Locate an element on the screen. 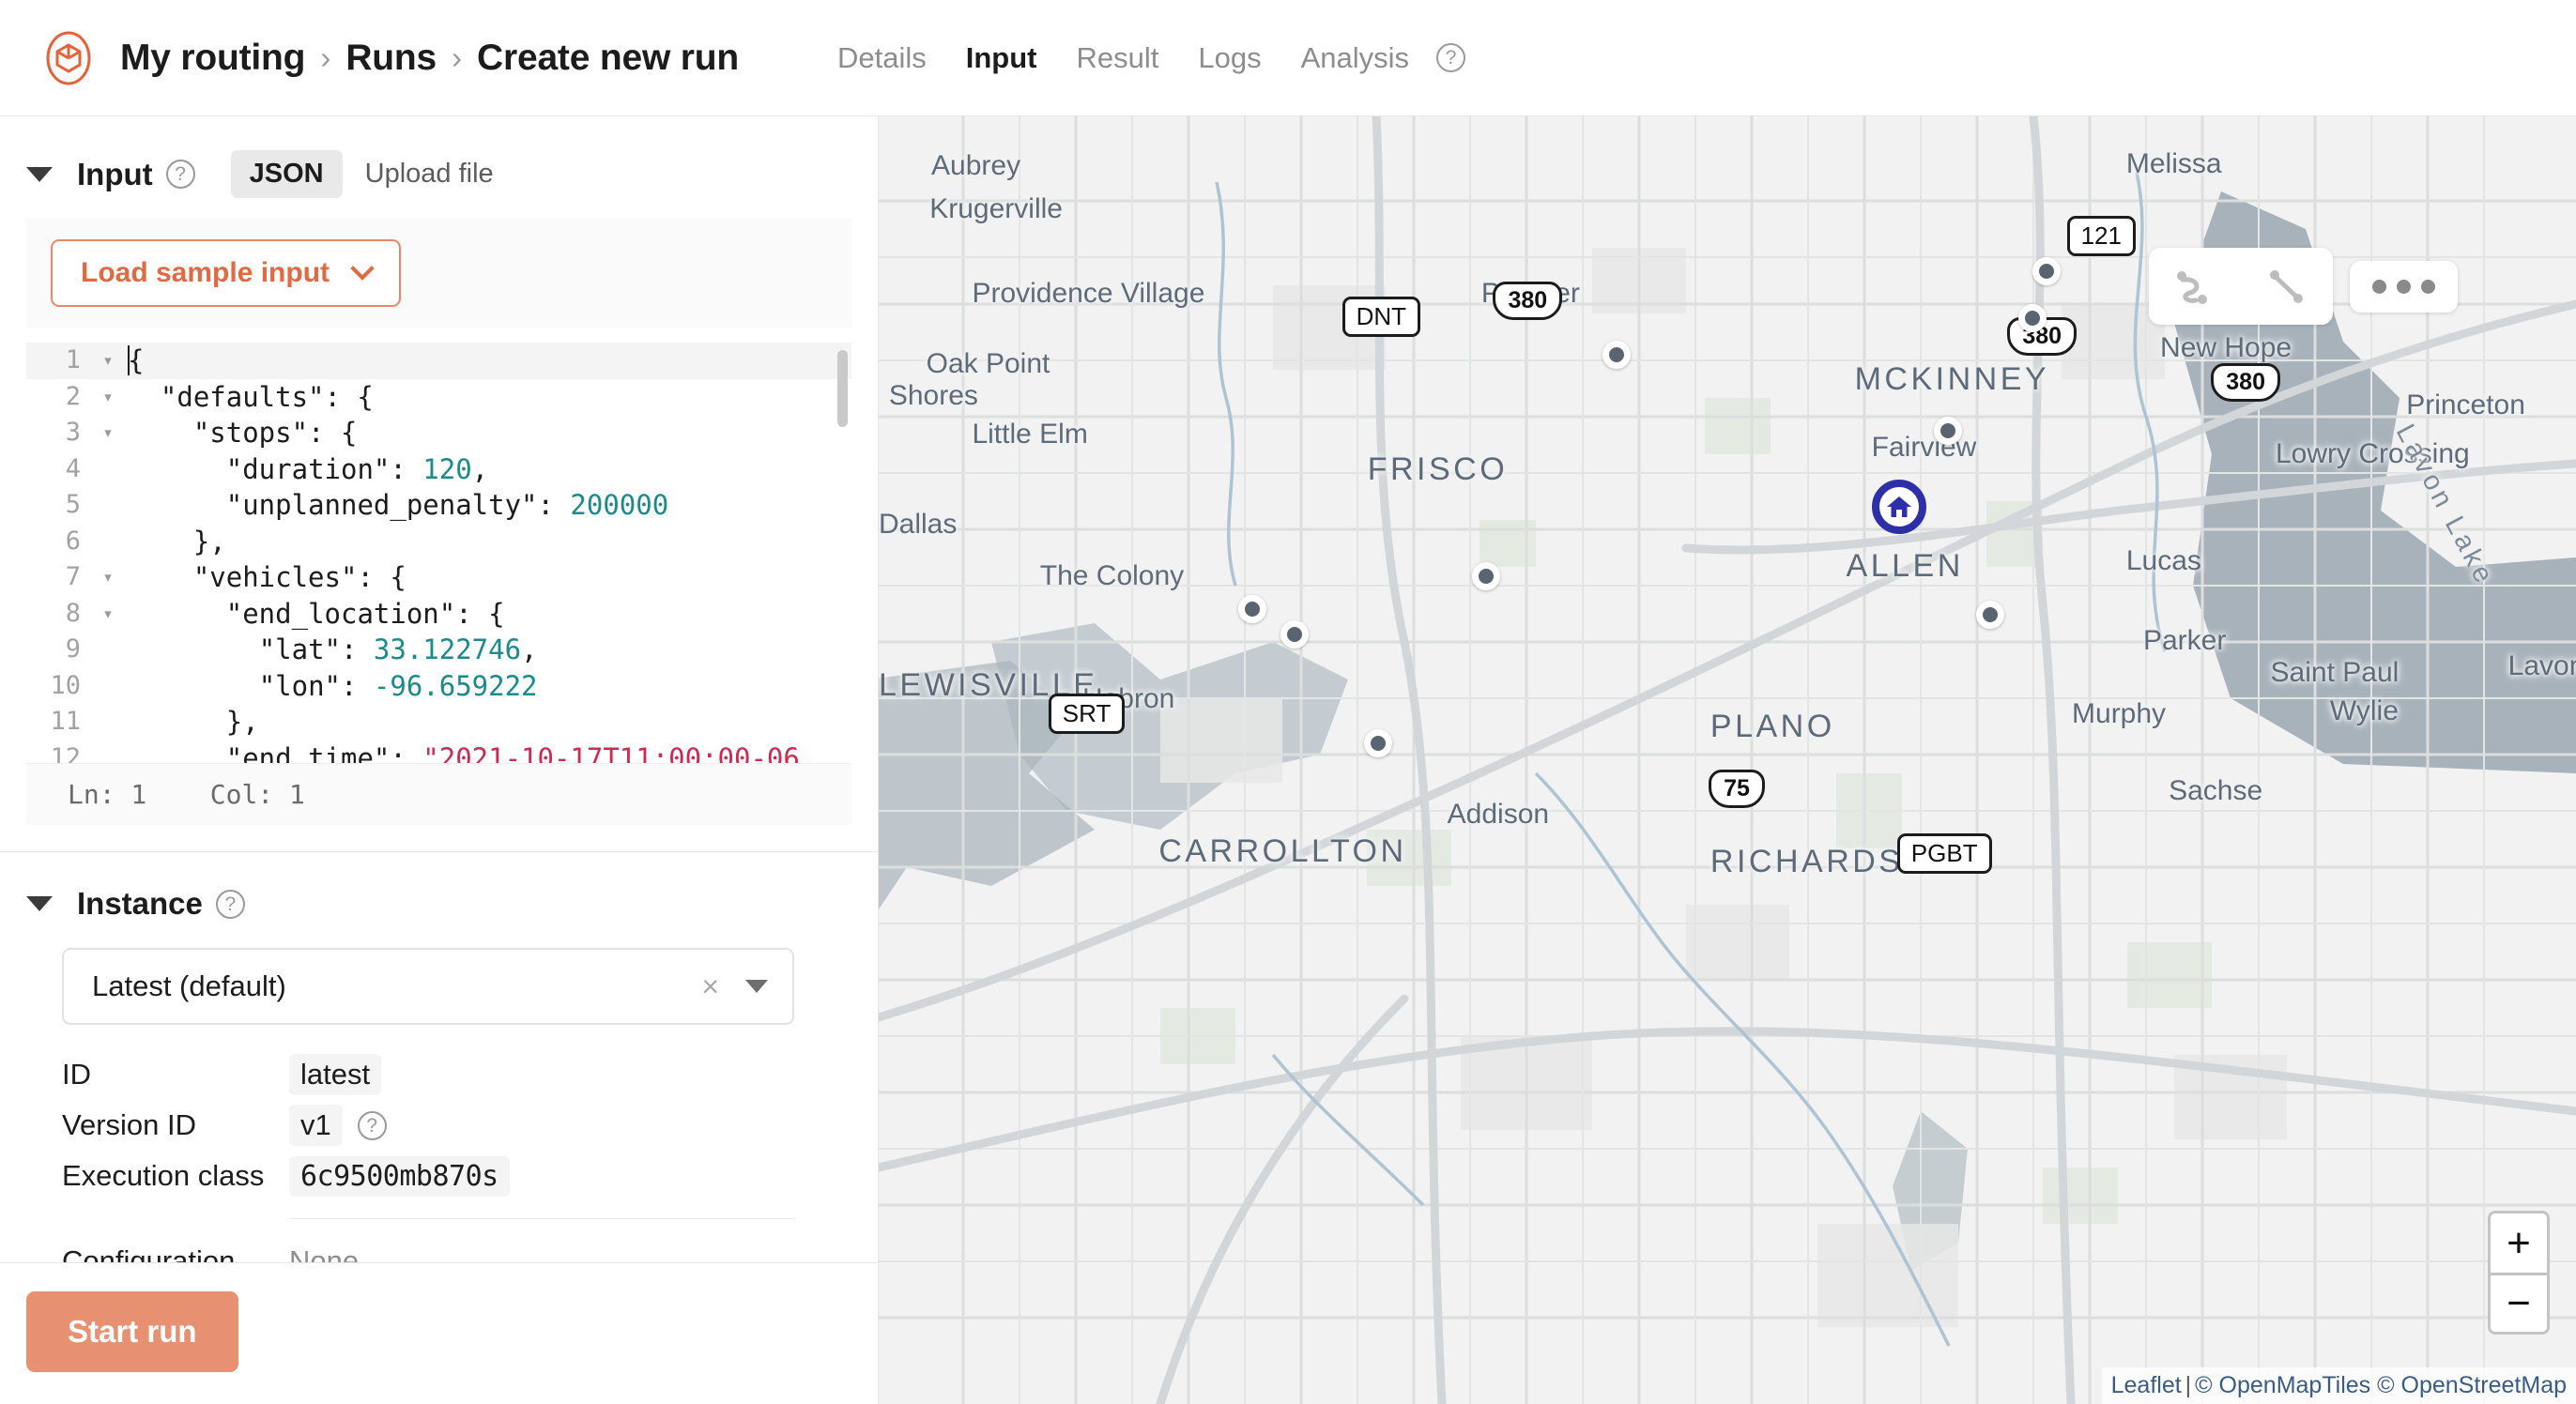  tab-analysis: Analysis is located at coordinates (1355, 58).